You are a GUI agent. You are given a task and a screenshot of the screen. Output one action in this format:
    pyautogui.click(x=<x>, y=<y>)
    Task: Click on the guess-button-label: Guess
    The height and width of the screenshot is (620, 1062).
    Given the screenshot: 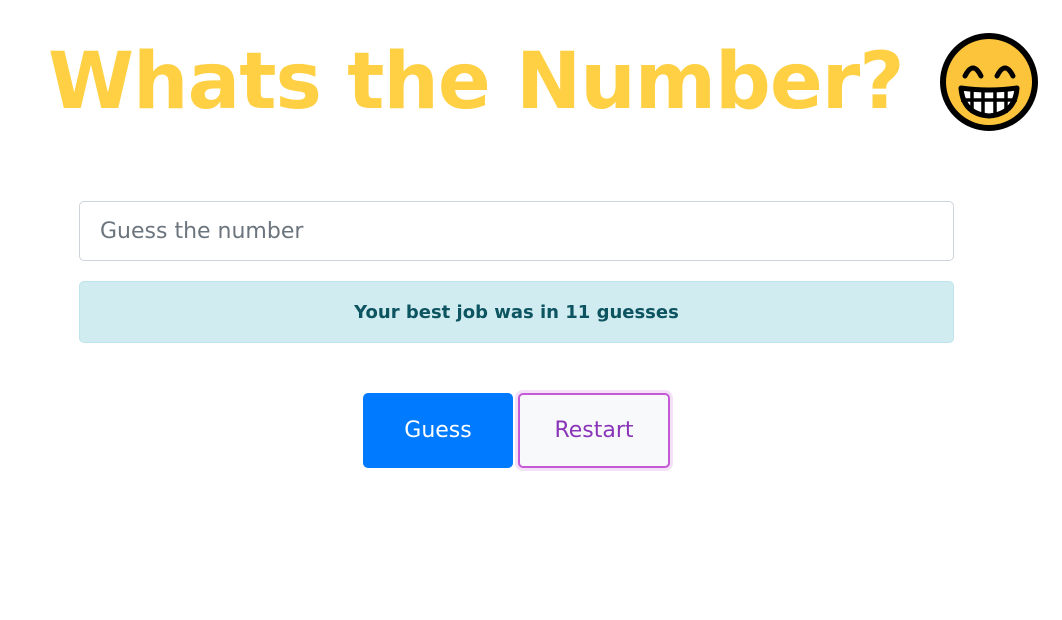 What is the action you would take?
    pyautogui.click(x=438, y=430)
    